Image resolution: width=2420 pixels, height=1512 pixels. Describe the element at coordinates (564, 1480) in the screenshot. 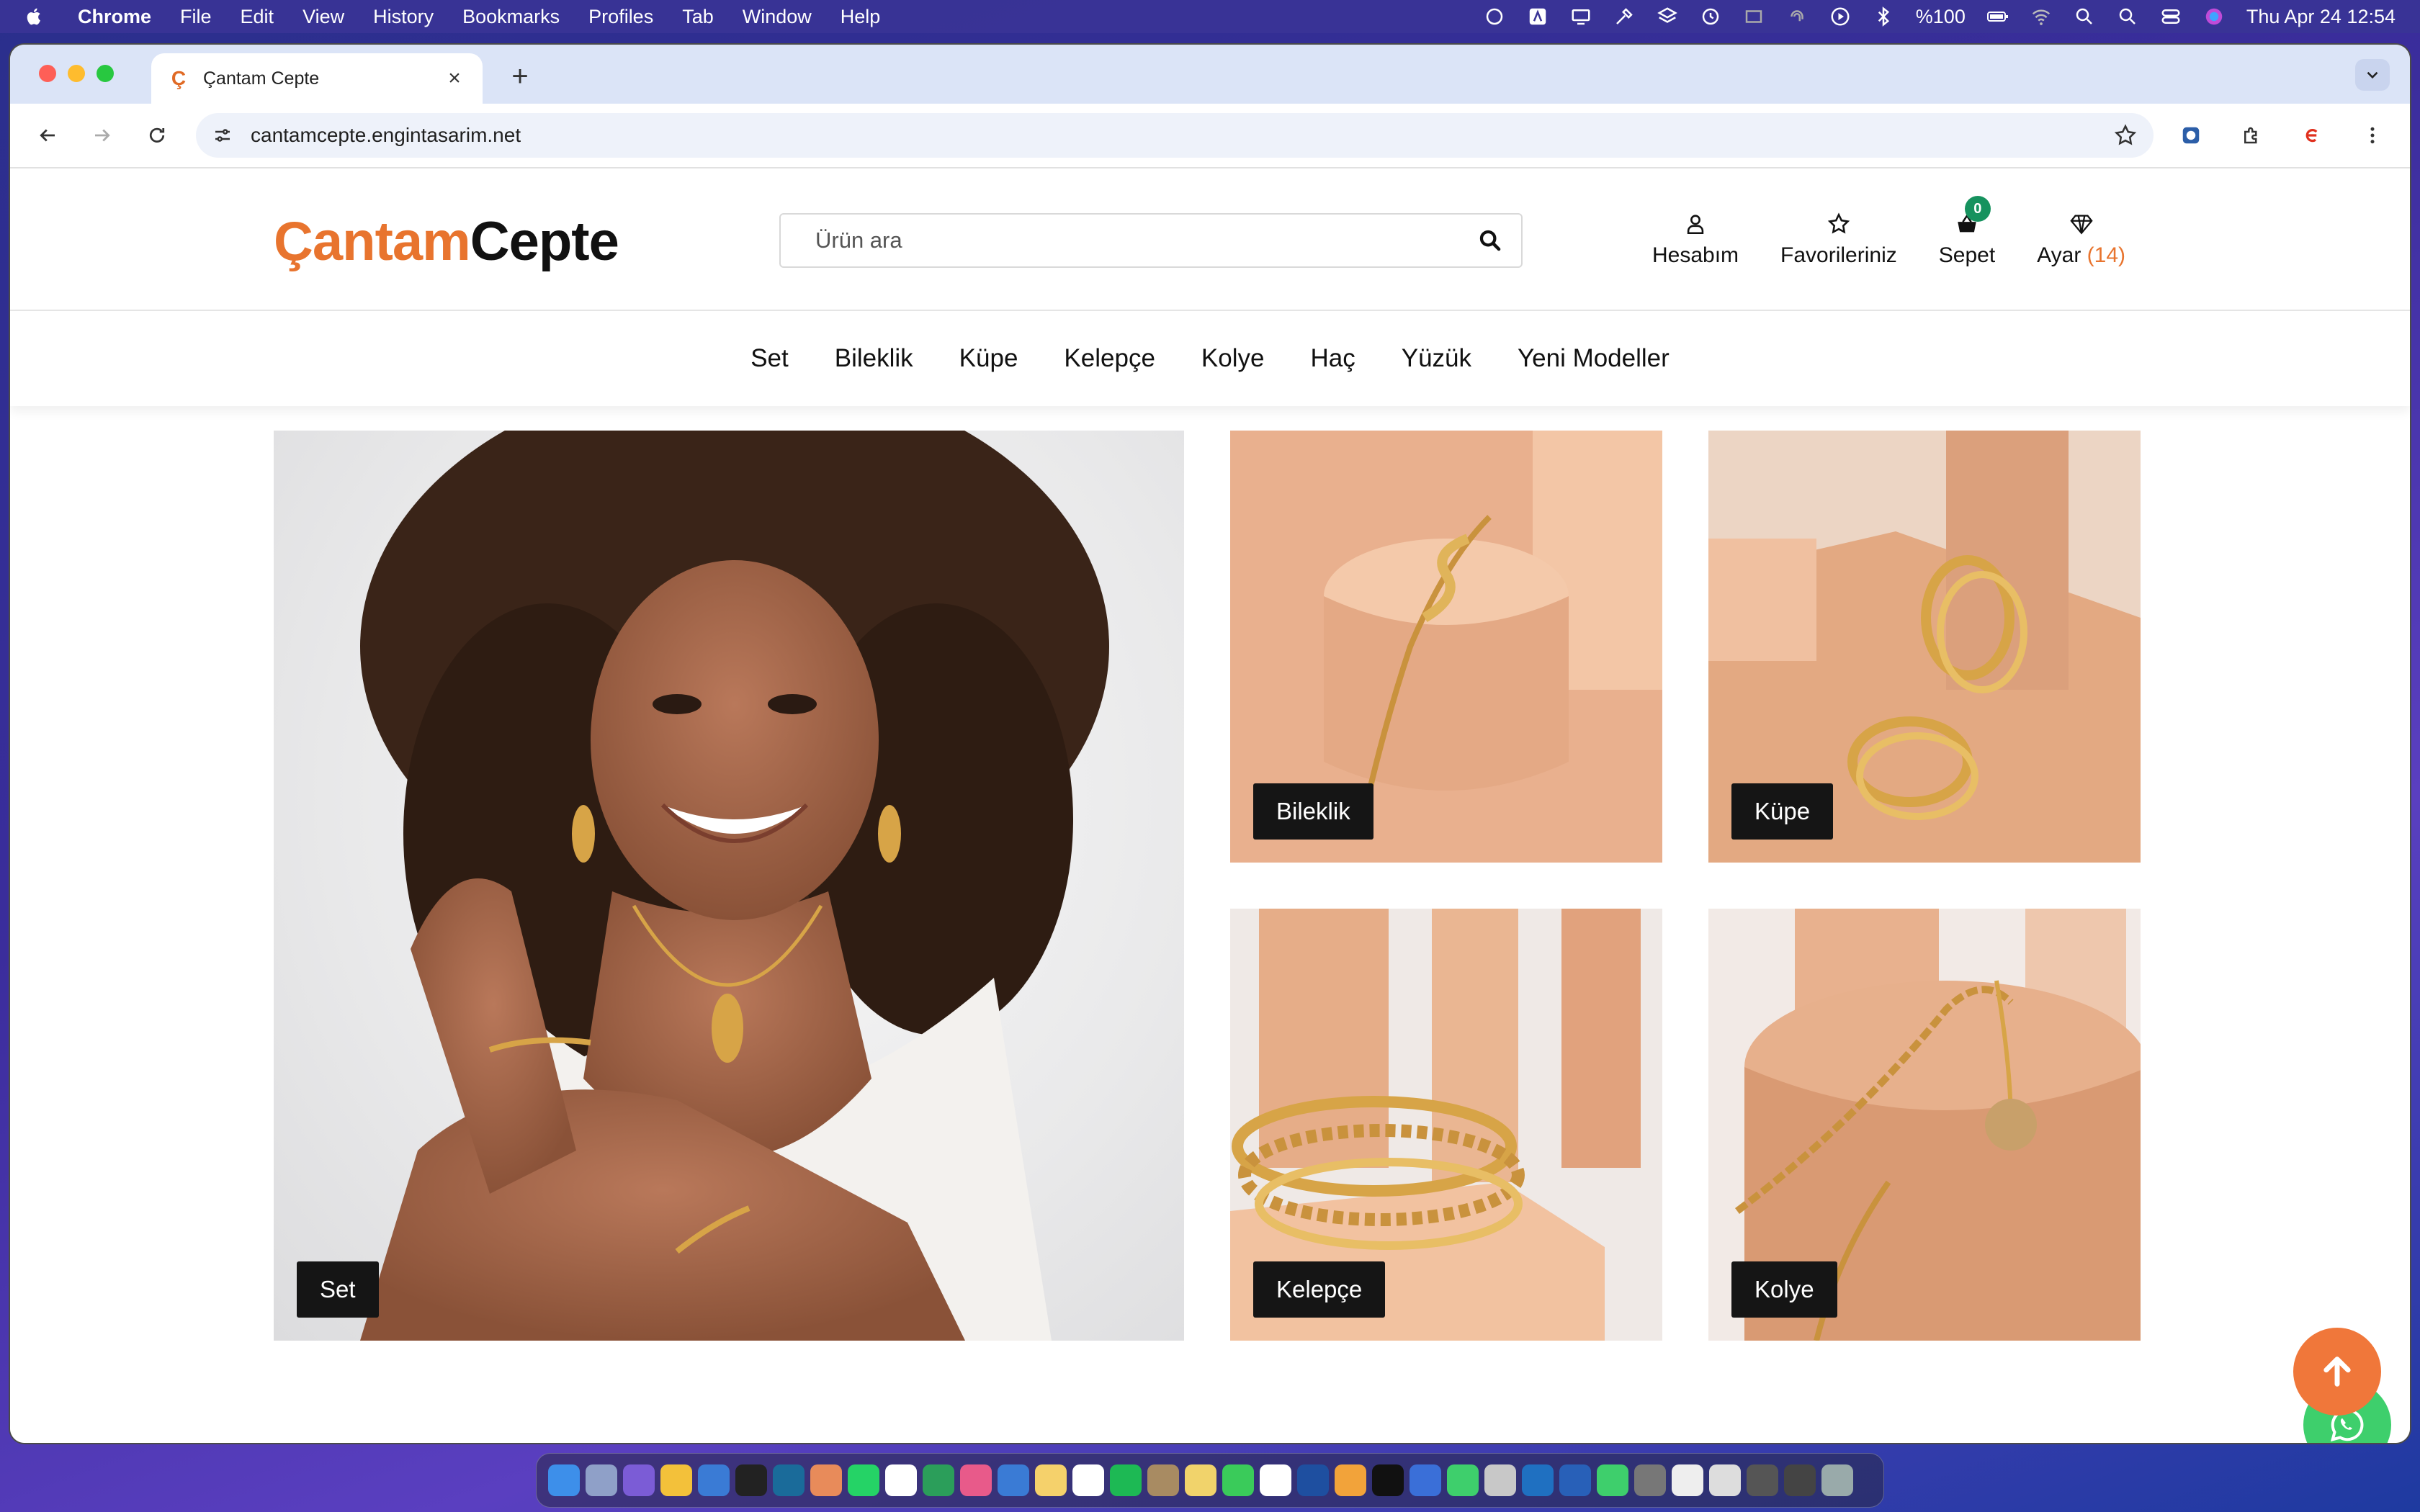

I see `finder-icon` at that location.